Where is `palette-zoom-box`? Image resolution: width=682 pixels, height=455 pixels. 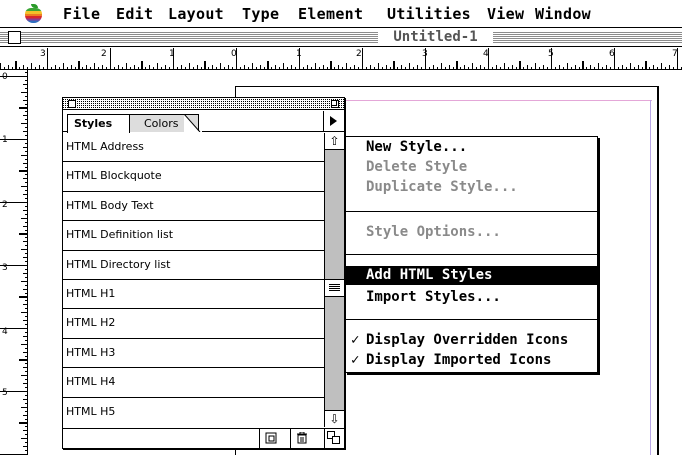 palette-zoom-box is located at coordinates (335, 104).